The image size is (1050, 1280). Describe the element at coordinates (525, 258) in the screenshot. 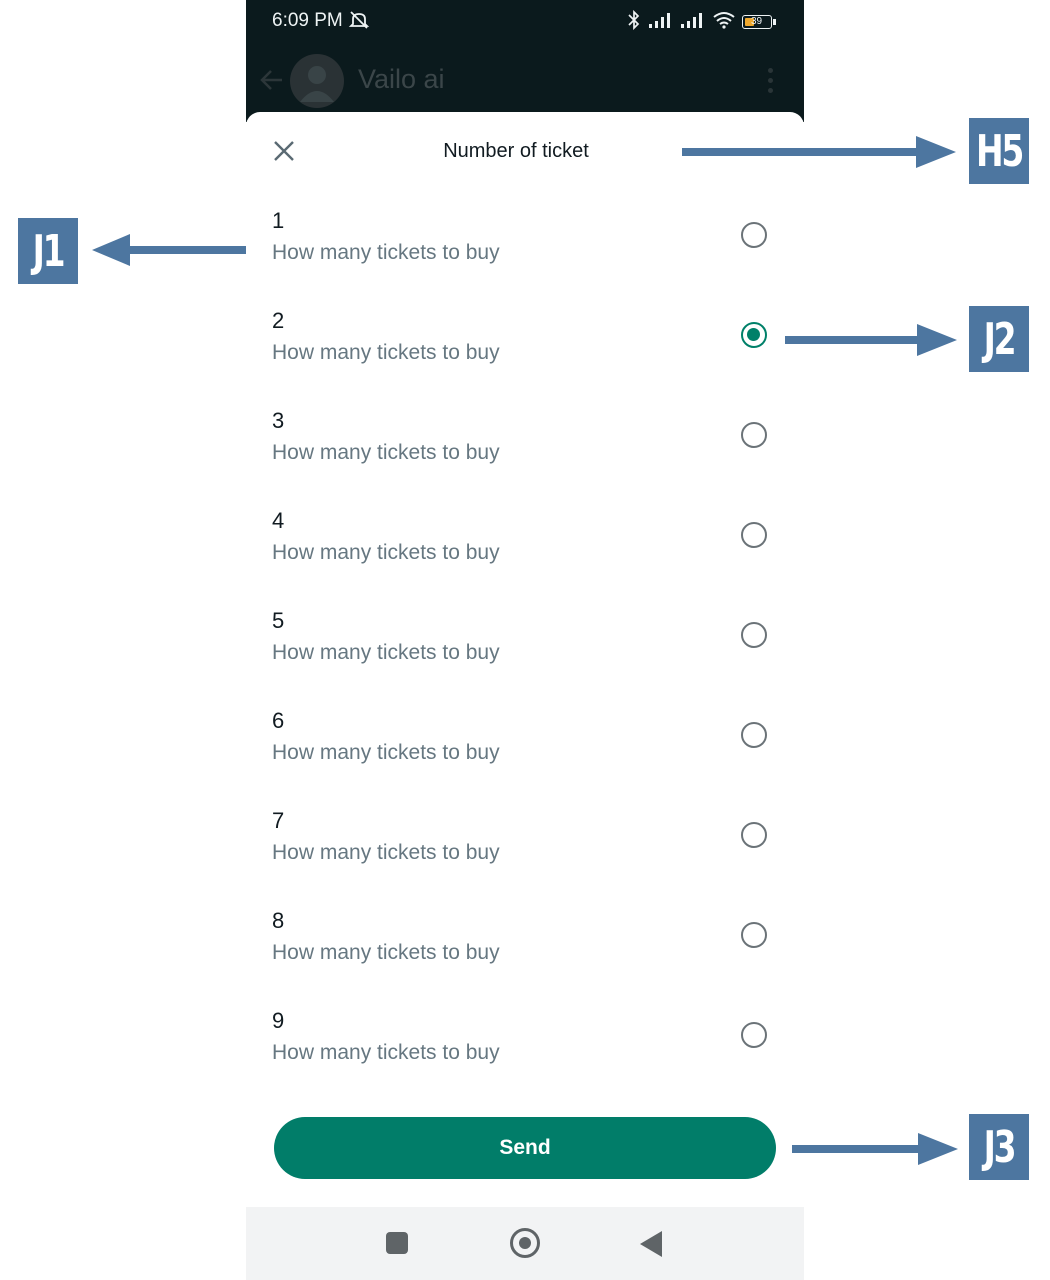

I see `list-item: 1 How many tickets to buy` at that location.